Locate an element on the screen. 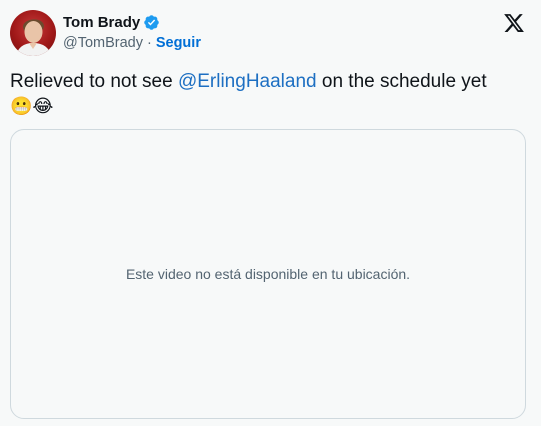 The height and width of the screenshot is (426, 541). avatar-portrait-icon is located at coordinates (33, 37).